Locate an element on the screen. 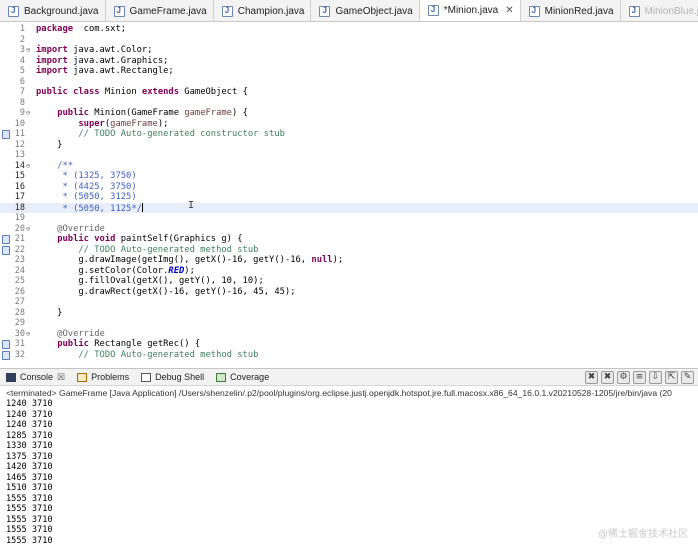 Image resolution: width=698 pixels, height=546 pixels. close-icon: ☒ is located at coordinates (61, 377).